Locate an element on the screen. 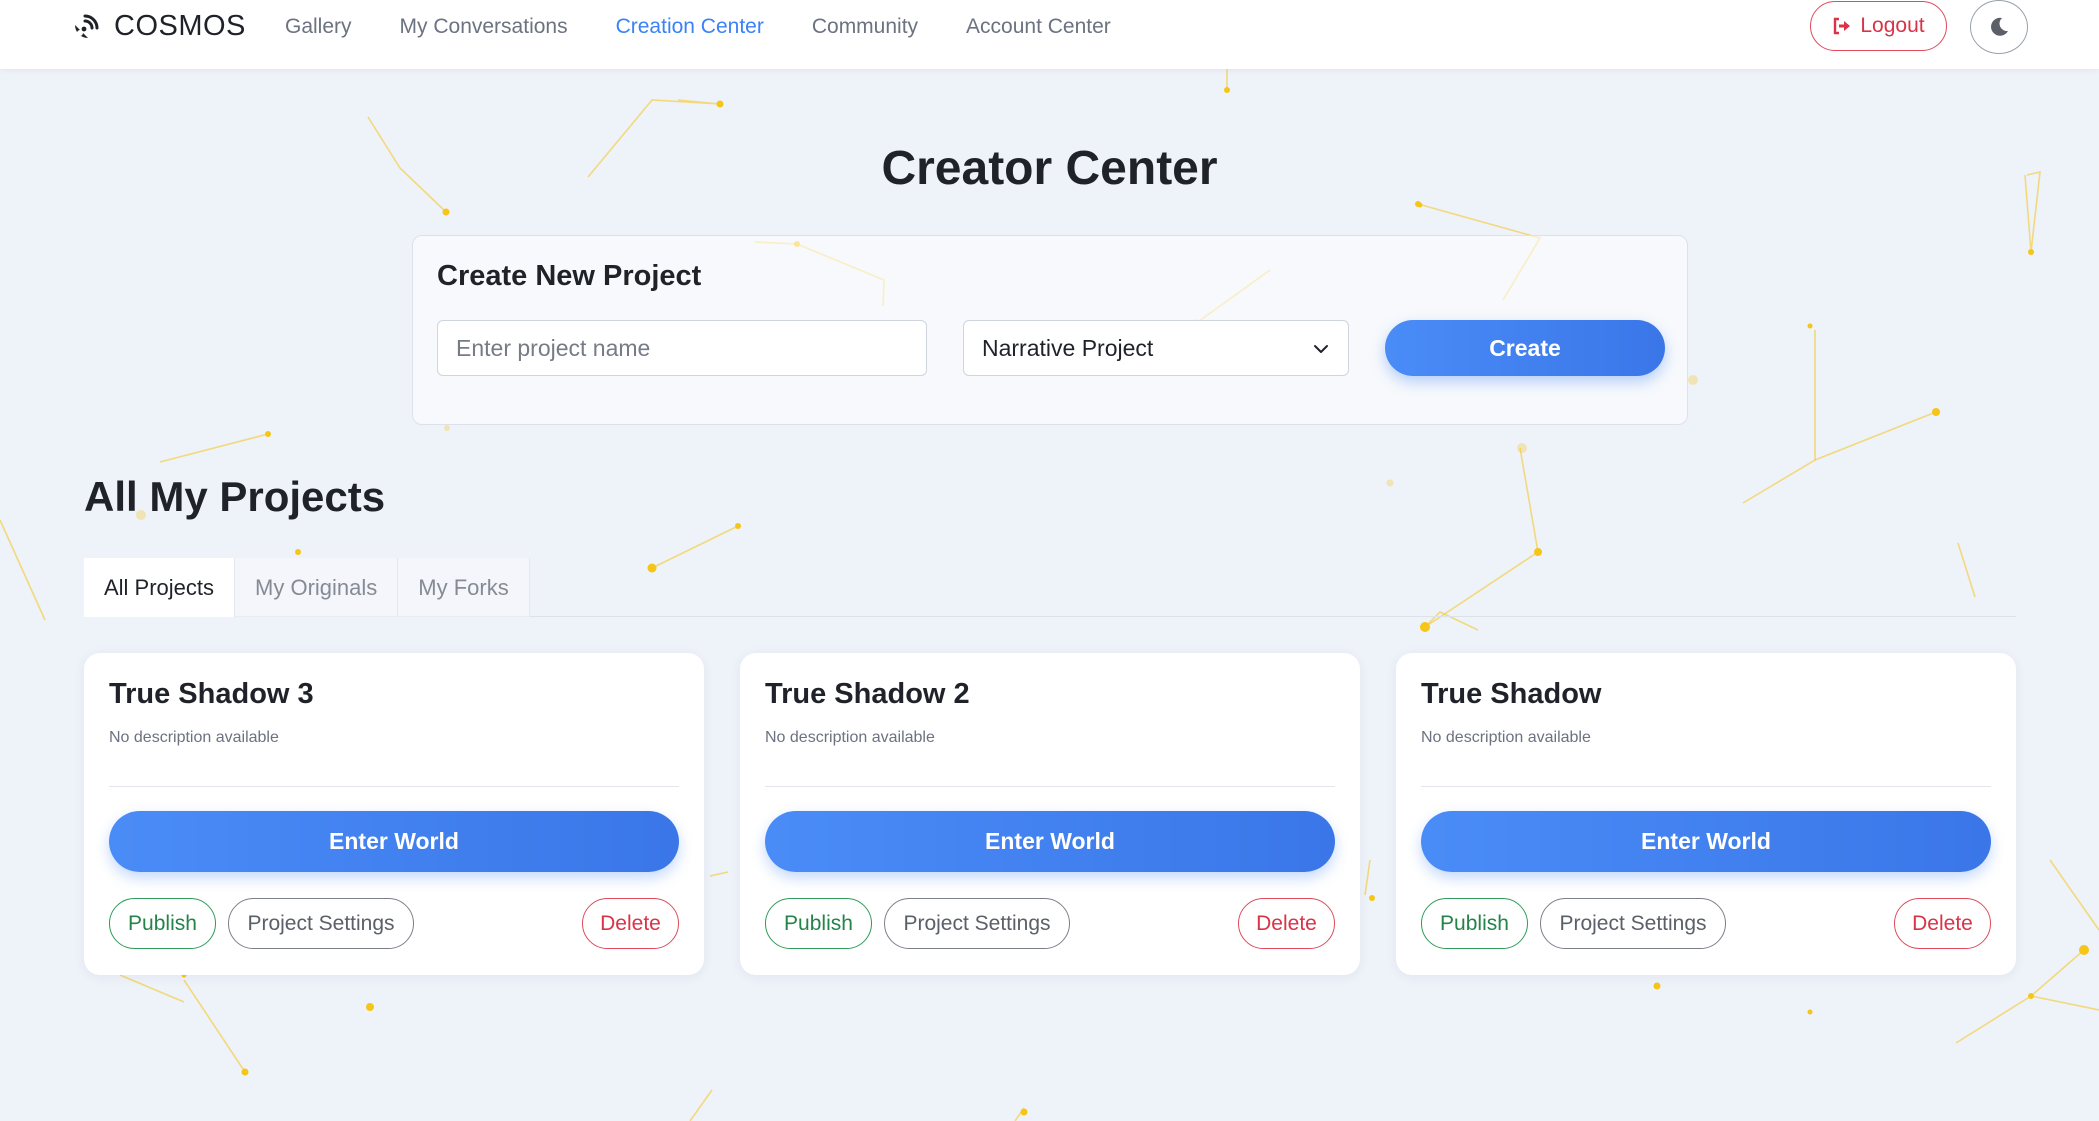 This screenshot has height=1121, width=2099. tab-my-forks: My Forks is located at coordinates (464, 587).